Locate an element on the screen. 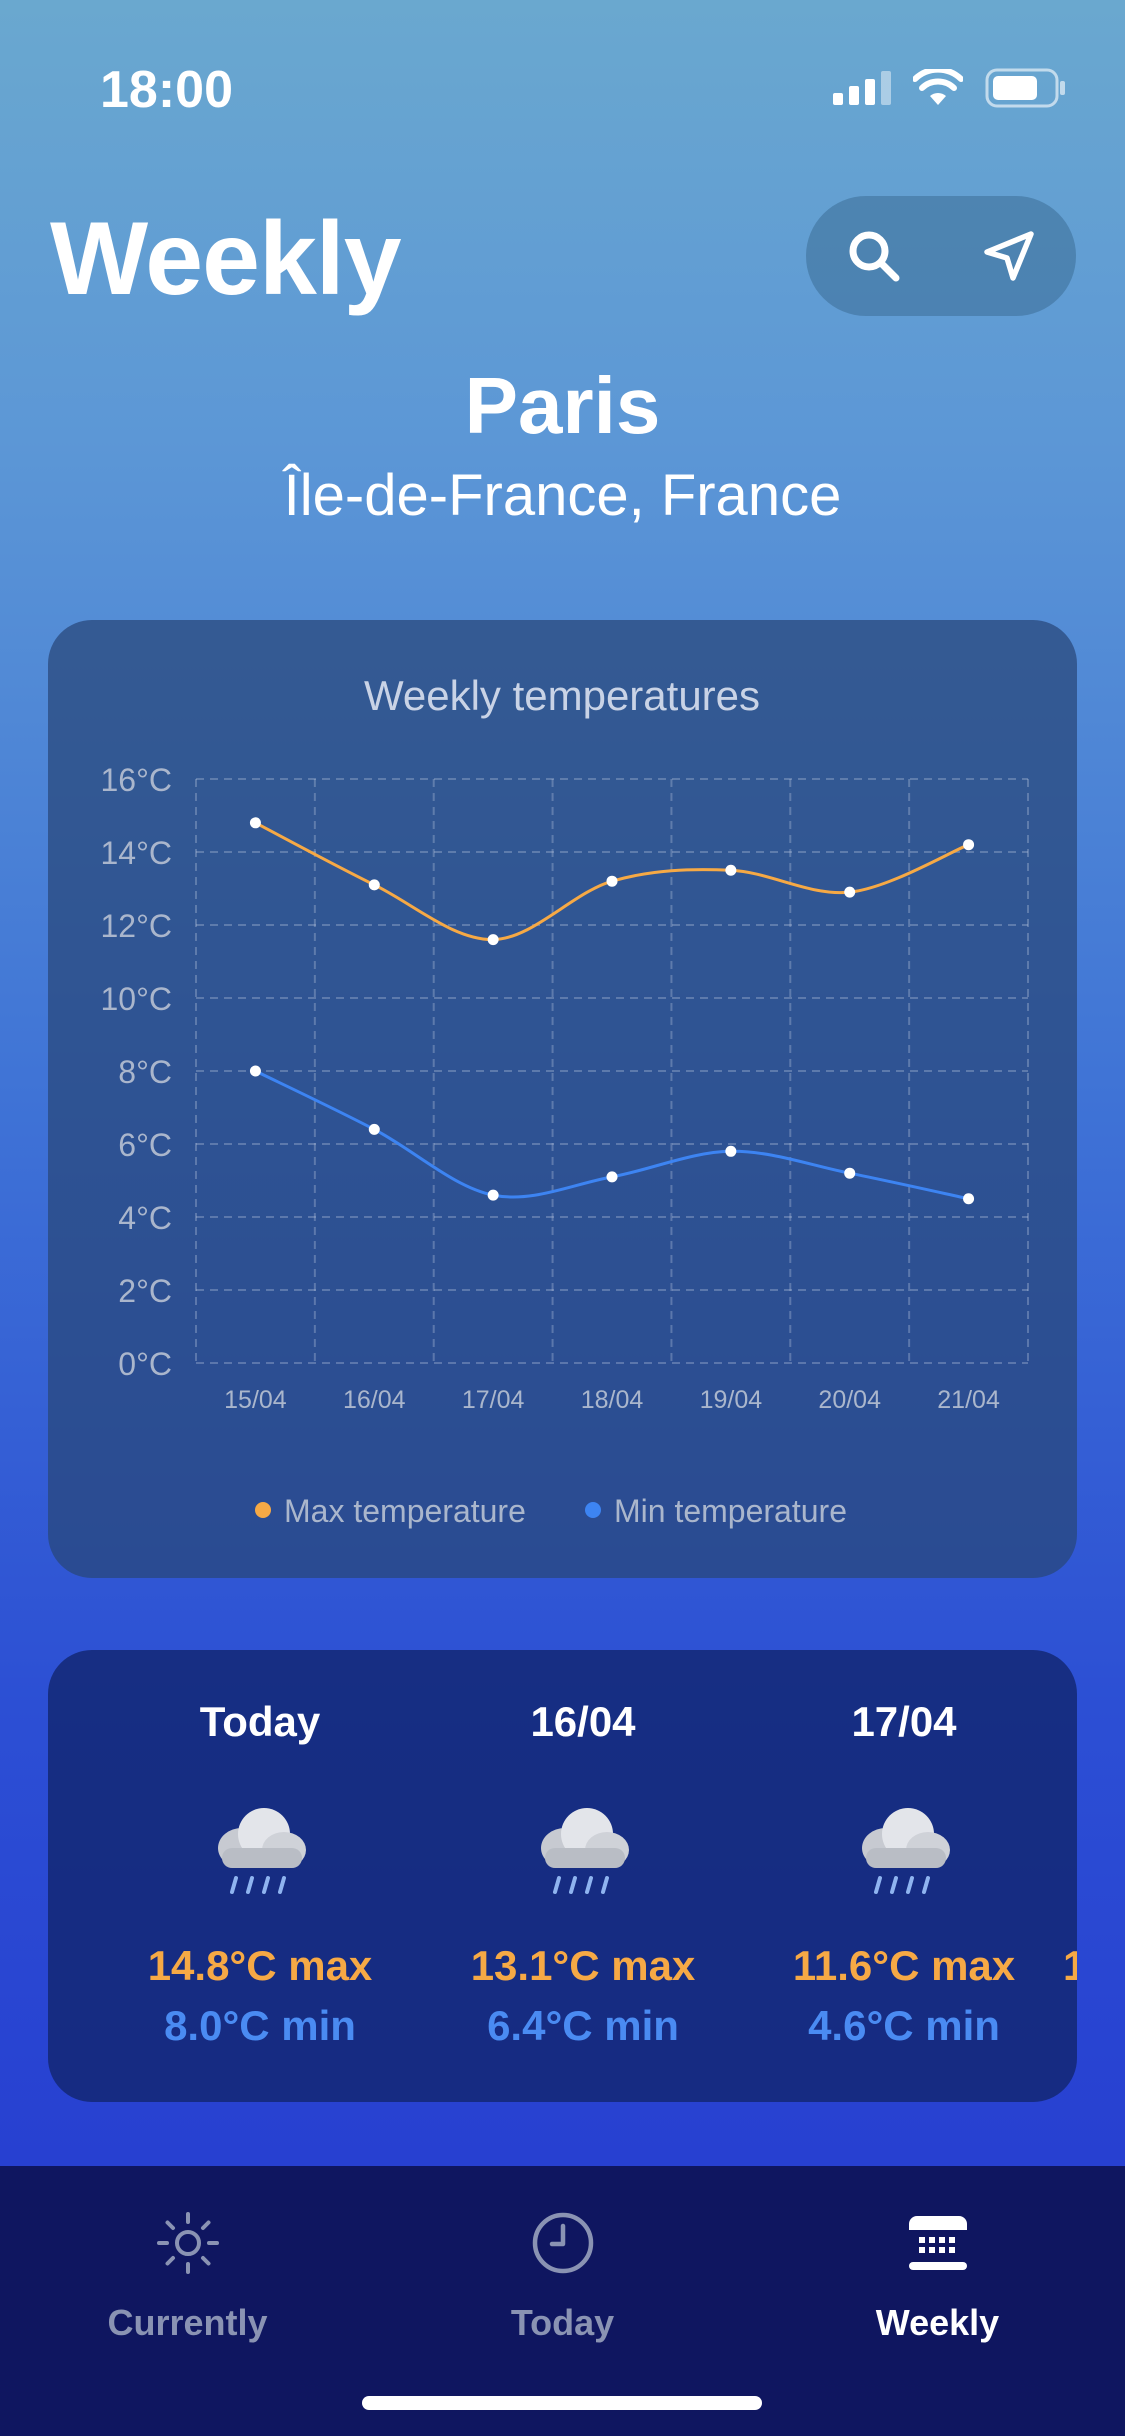 This screenshot has height=2436, width=1125. calendar-icon is located at coordinates (938, 2243).